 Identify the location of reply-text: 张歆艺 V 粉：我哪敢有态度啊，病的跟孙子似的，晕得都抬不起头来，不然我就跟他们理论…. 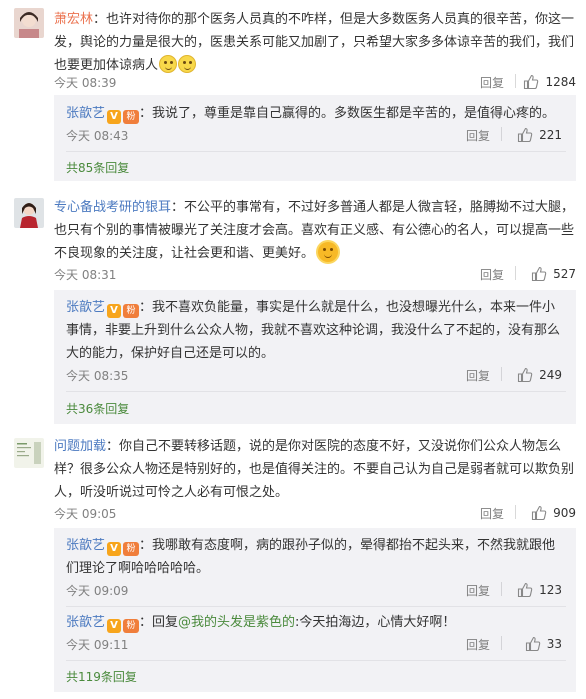
(316, 557).